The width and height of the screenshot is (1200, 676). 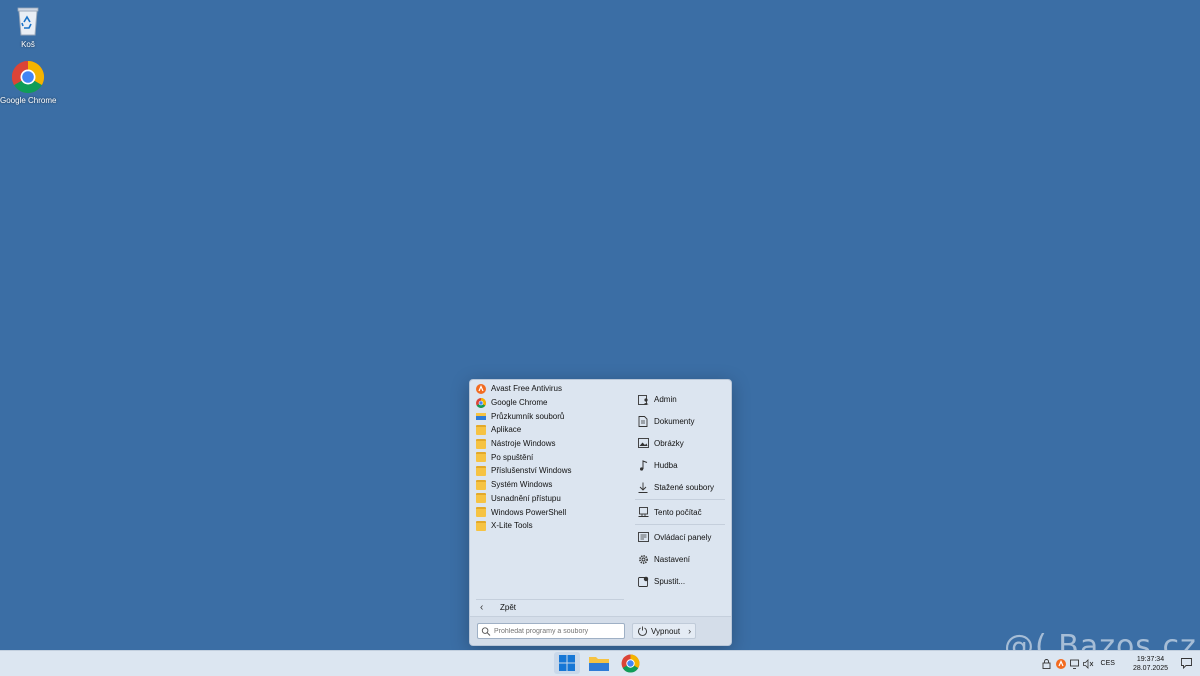 I want to click on program-label: X-Lite Tools, so click(x=512, y=526).